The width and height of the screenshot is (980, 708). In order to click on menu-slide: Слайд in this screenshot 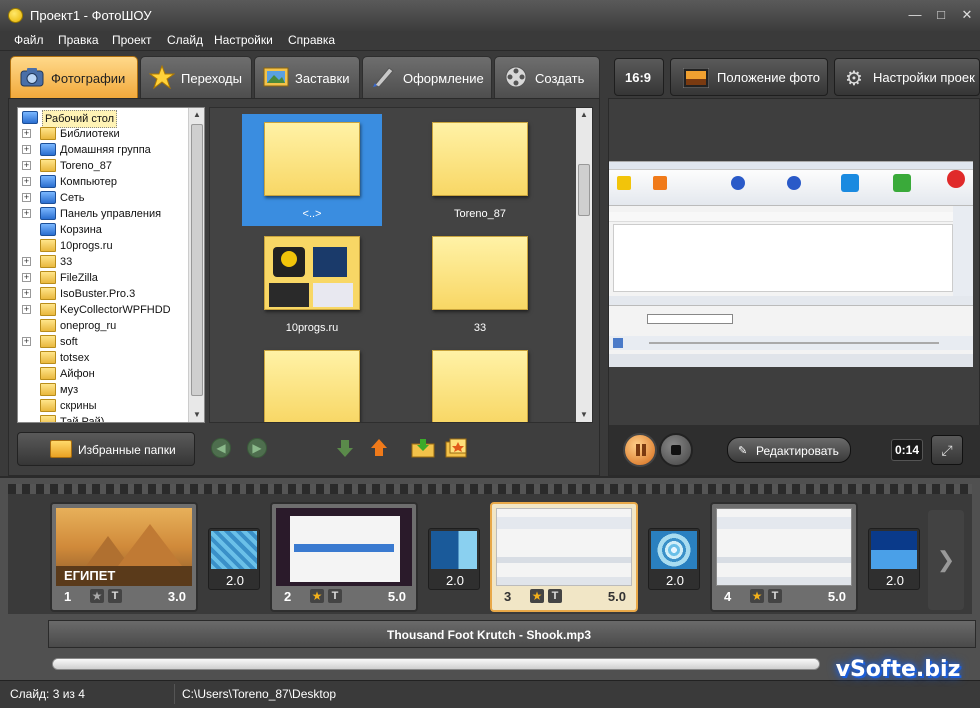, I will do `click(185, 40)`.